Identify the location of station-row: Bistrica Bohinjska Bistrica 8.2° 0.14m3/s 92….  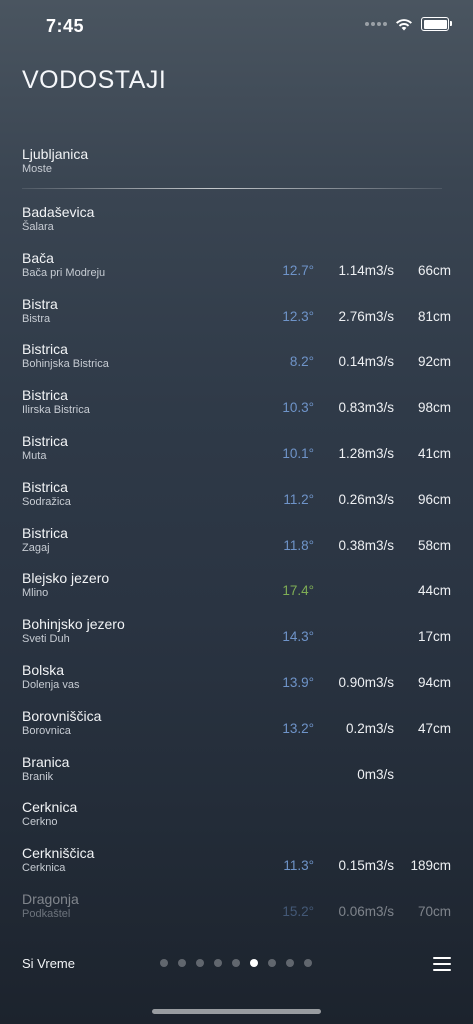
(236, 364).